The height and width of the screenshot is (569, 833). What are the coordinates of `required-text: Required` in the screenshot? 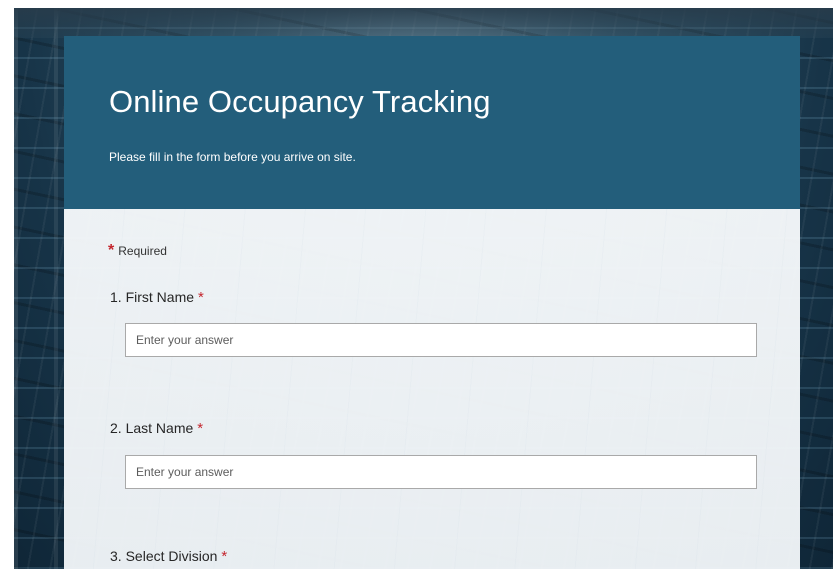 It's located at (142, 251).